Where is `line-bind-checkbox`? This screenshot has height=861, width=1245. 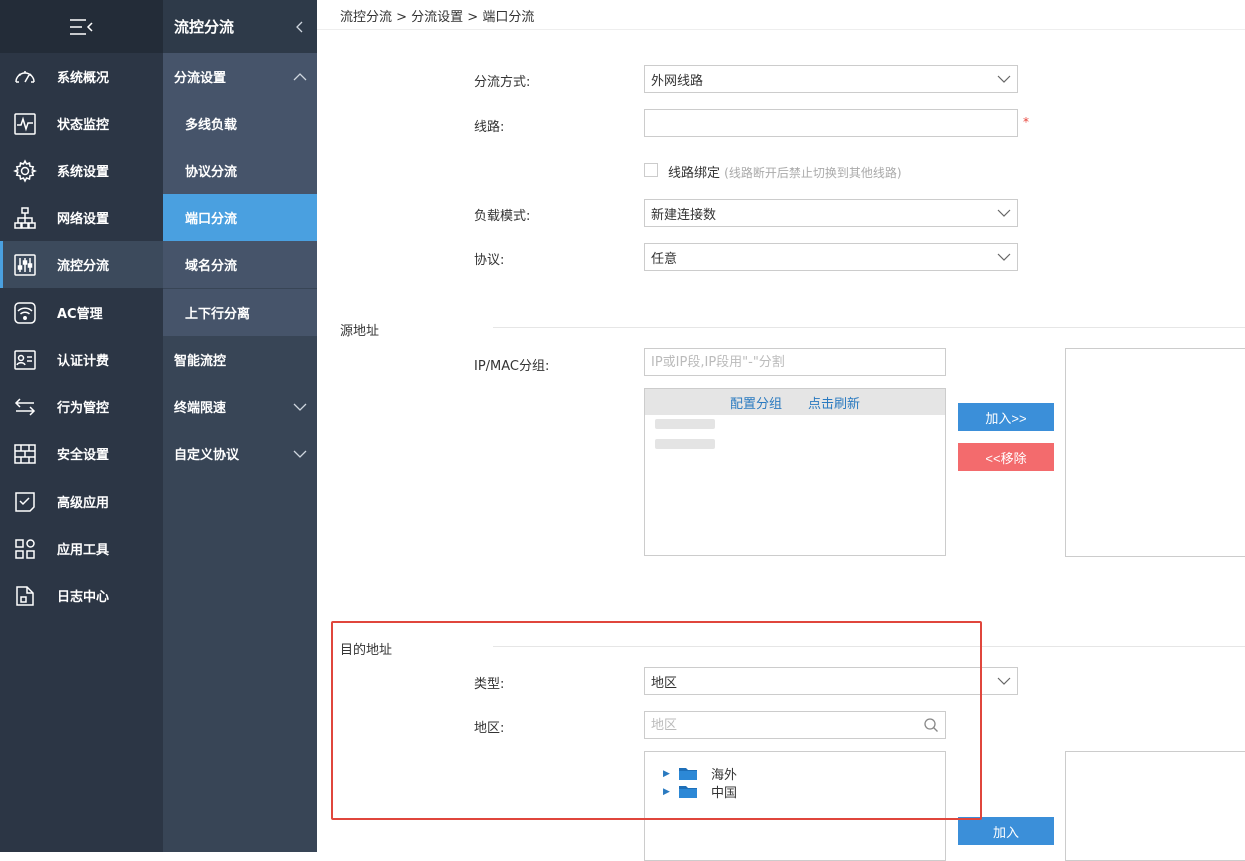
line-bind-checkbox is located at coordinates (651, 170).